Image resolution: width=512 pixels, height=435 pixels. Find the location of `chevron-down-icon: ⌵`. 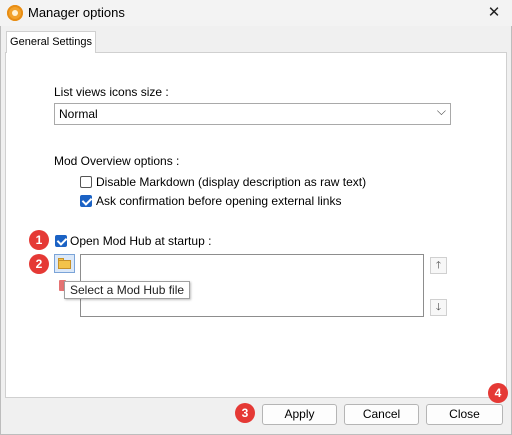

chevron-down-icon: ⌵ is located at coordinates (441, 111).